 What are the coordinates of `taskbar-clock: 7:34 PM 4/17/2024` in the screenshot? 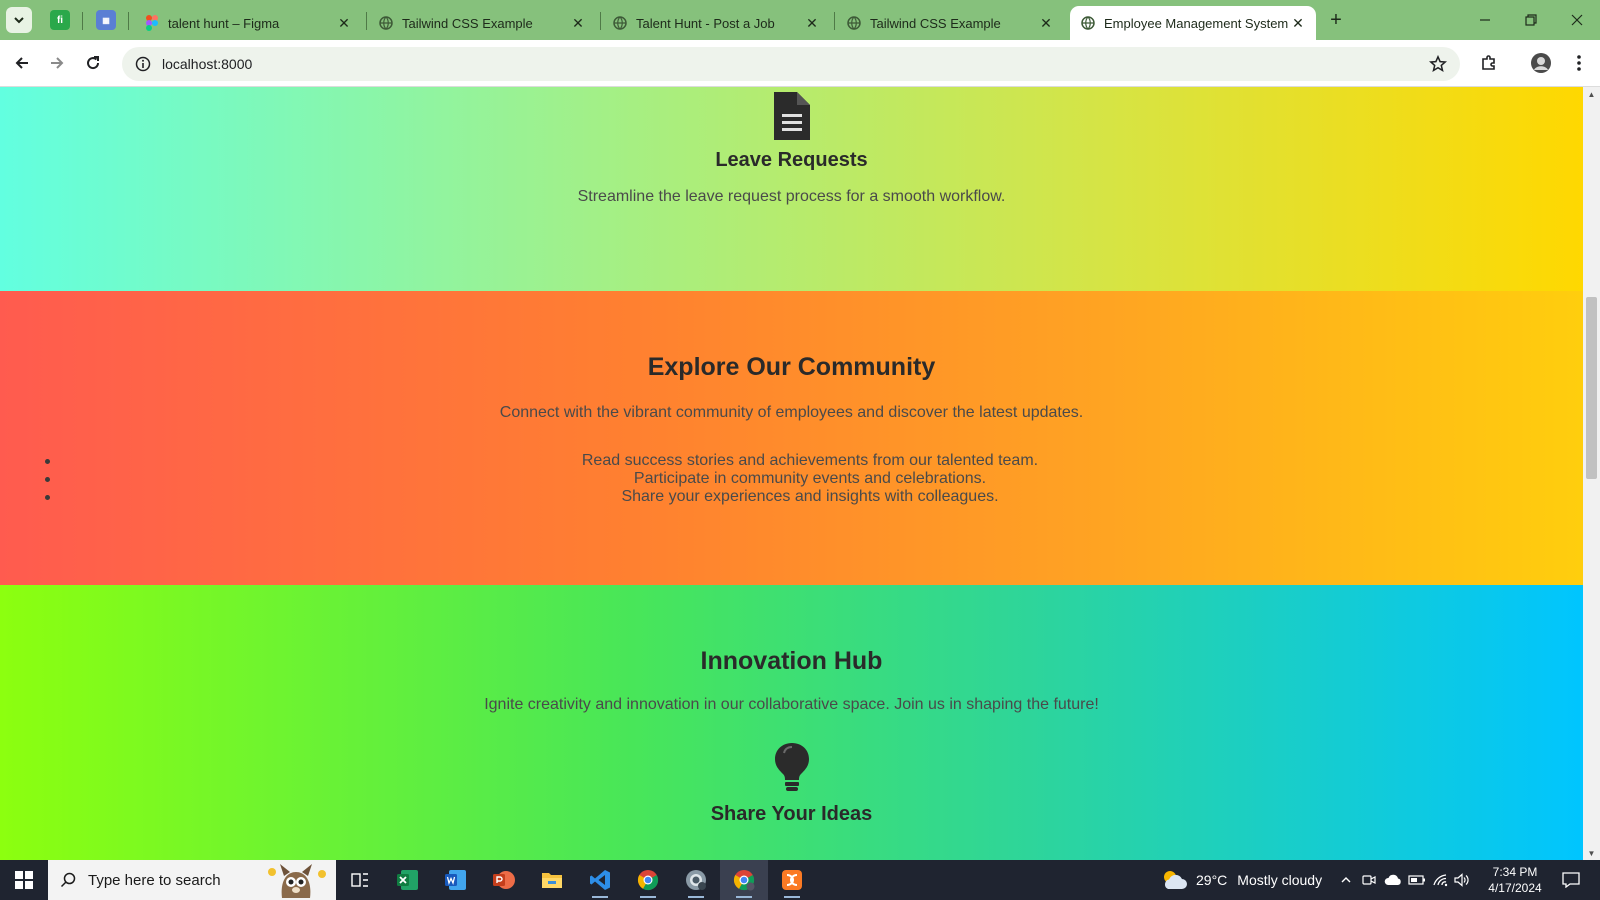 It's located at (1515, 880).